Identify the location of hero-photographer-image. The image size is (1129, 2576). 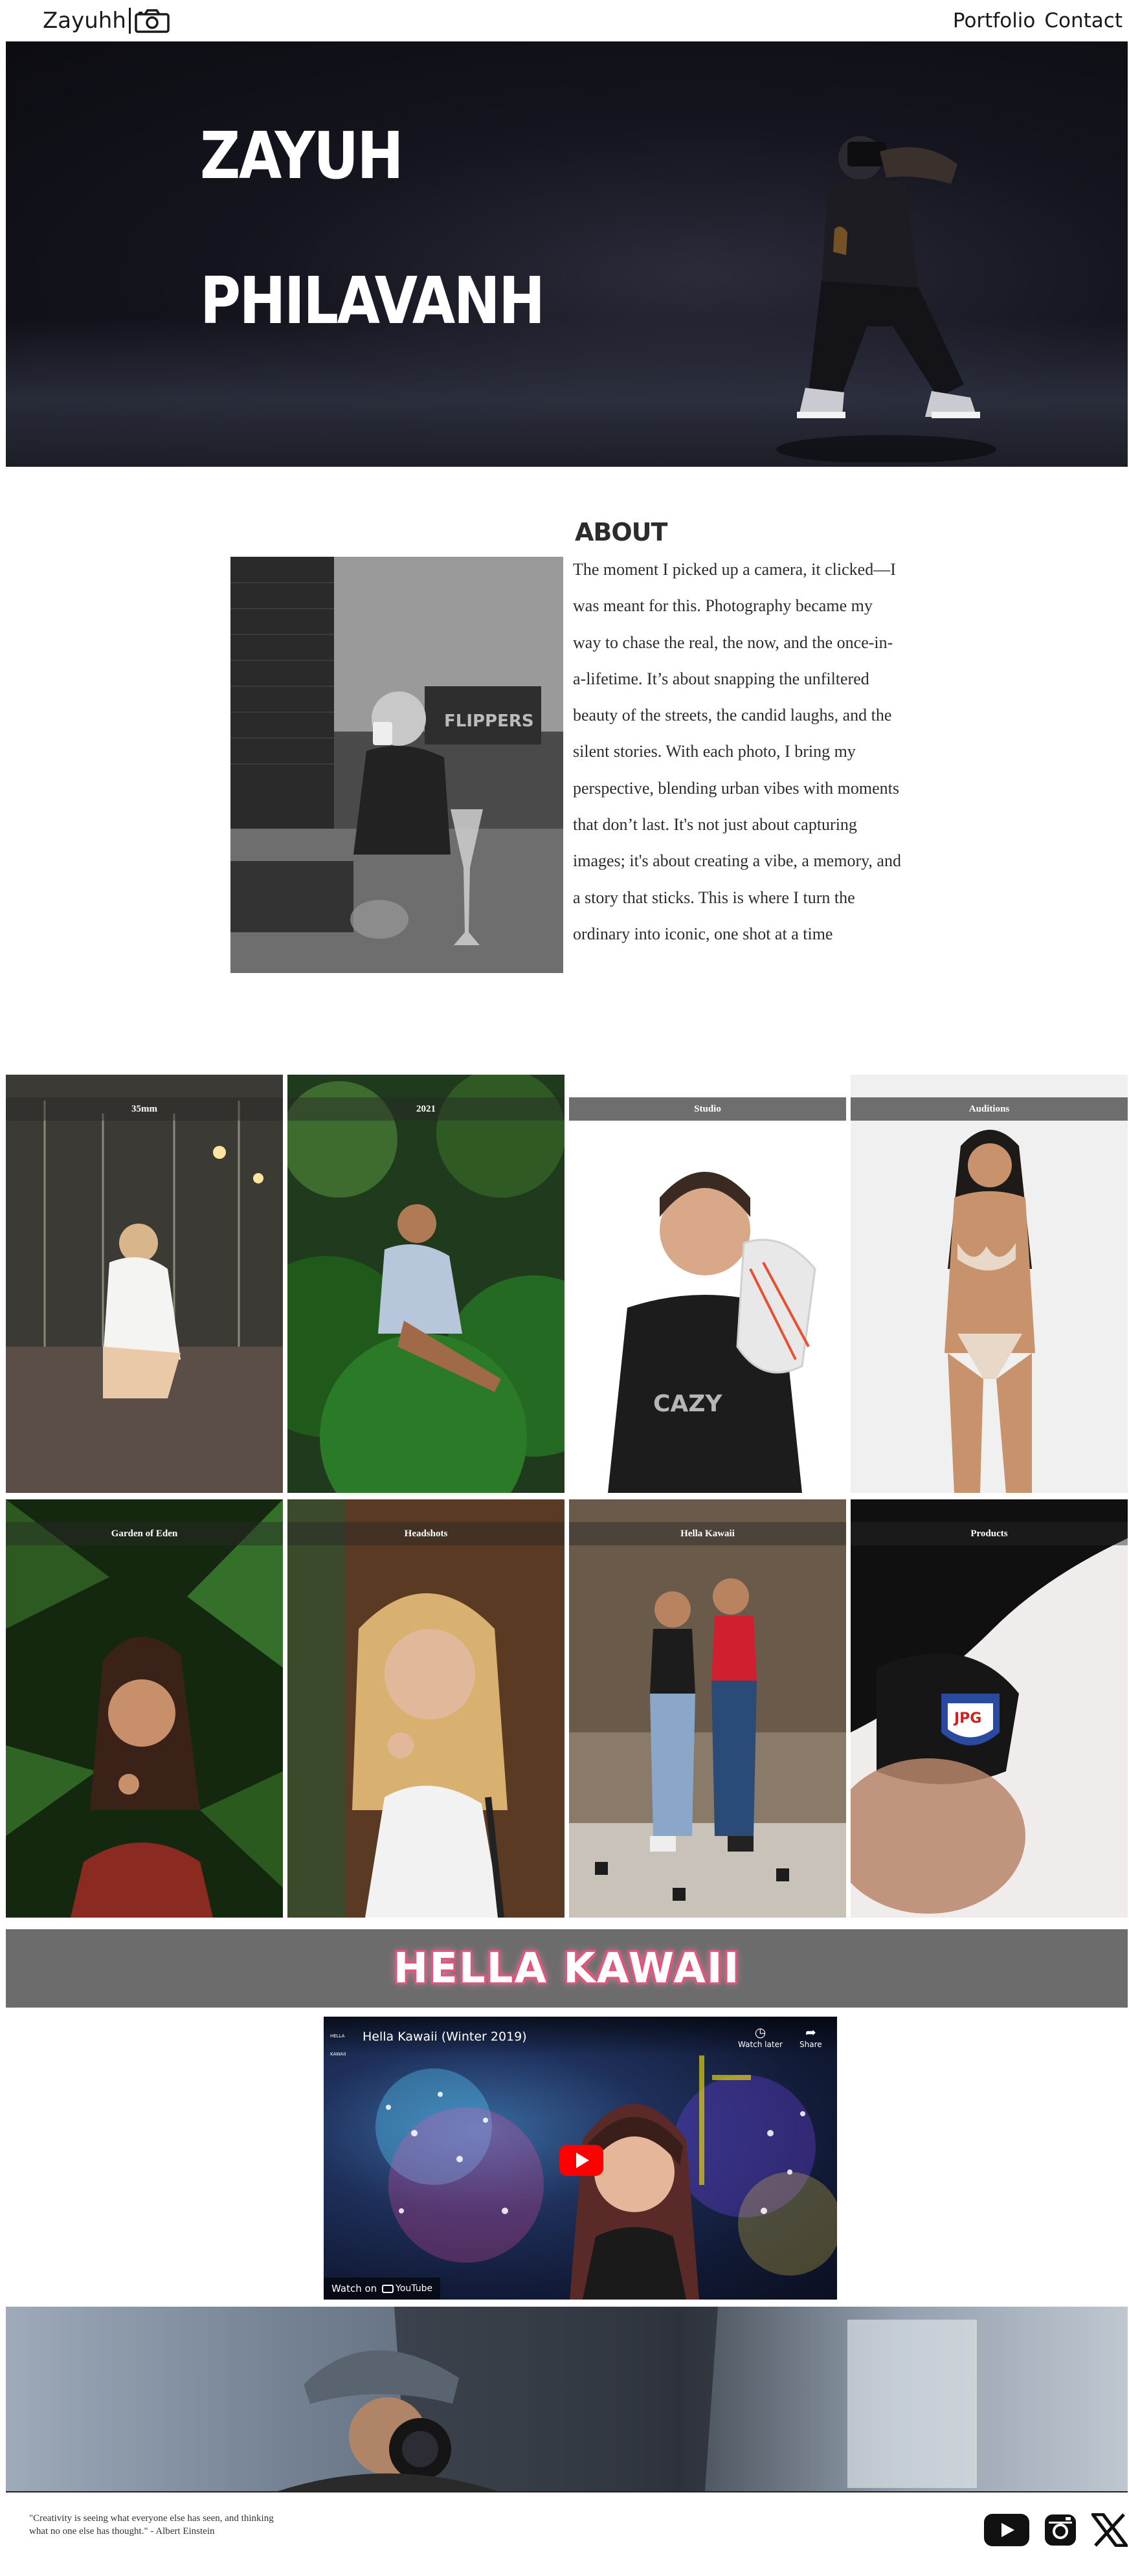
(886, 299).